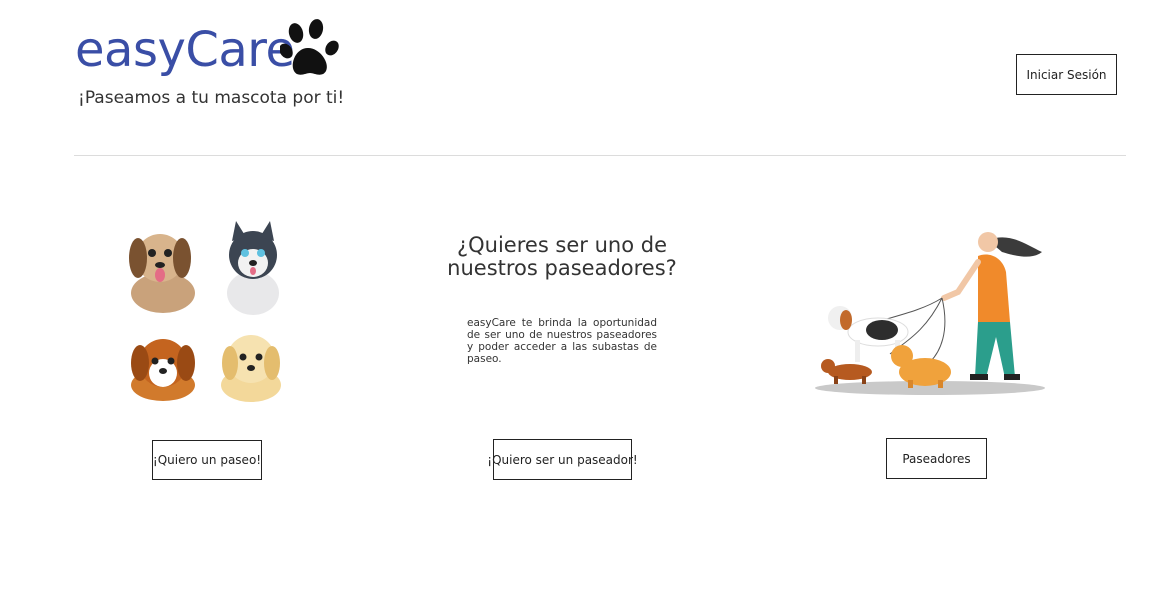 This screenshot has width=1176, height=589. Describe the element at coordinates (185, 50) in the screenshot. I see `brand-logo-text: easyCare` at that location.